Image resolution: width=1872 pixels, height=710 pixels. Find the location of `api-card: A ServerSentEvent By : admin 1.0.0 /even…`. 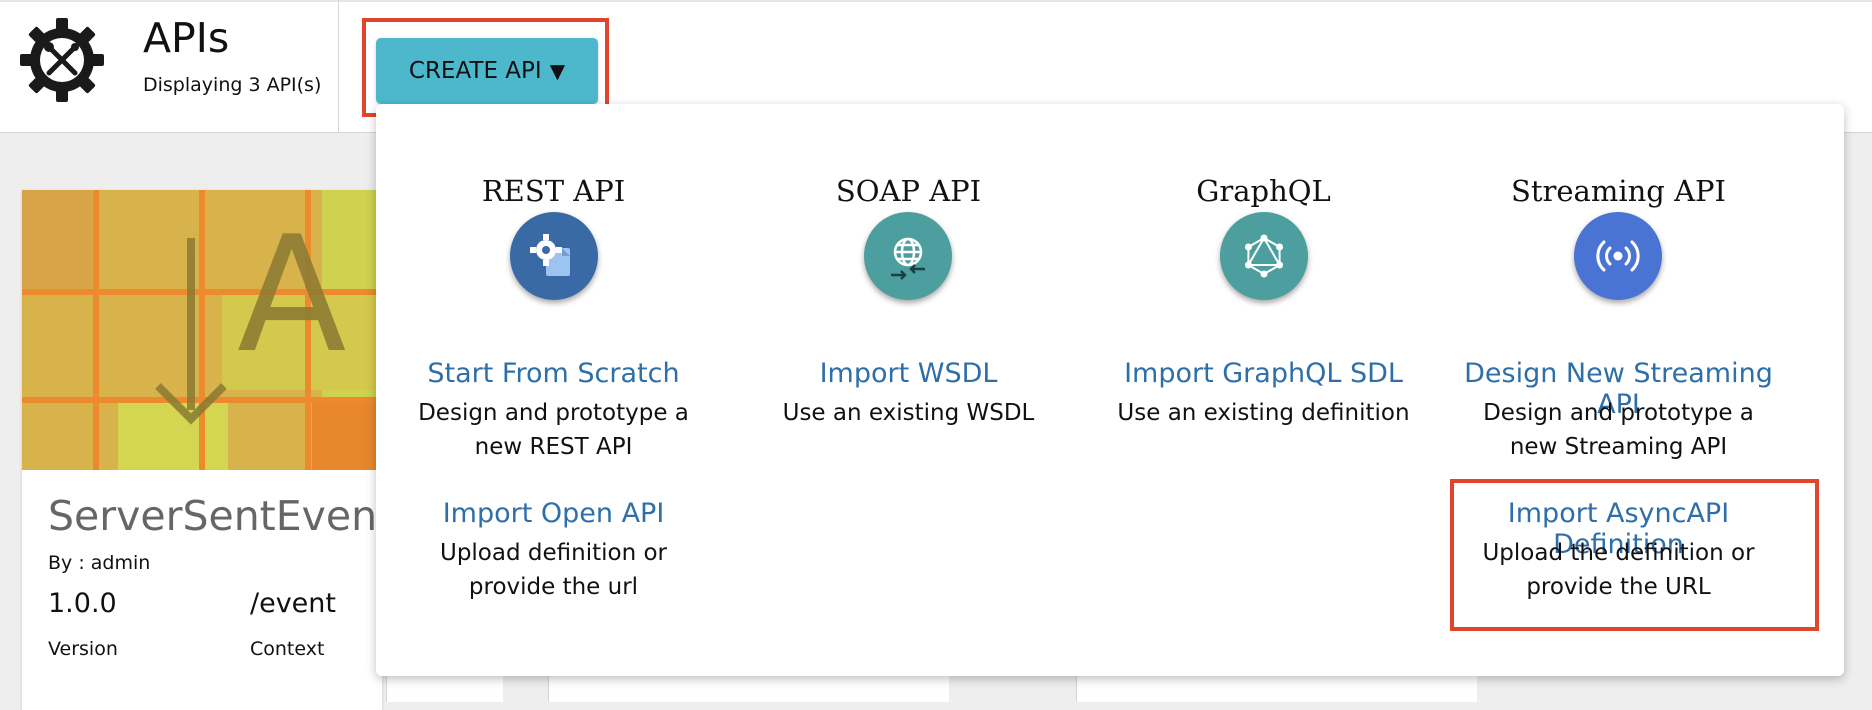

api-card: A ServerSentEvent By : admin 1.0.0 /even… is located at coordinates (207, 450).